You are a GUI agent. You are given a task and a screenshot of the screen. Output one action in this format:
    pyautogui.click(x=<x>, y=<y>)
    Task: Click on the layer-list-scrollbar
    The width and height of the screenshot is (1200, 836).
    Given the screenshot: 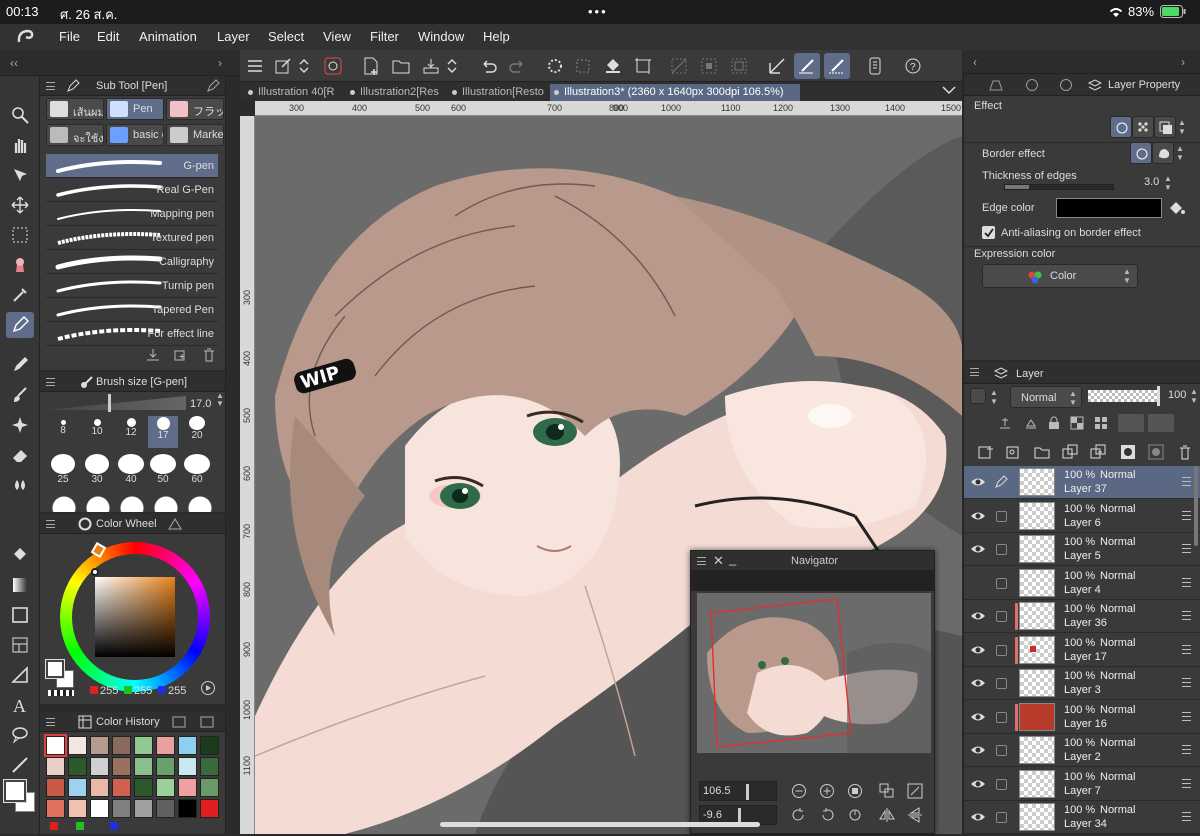 What is the action you would take?
    pyautogui.click(x=1196, y=506)
    